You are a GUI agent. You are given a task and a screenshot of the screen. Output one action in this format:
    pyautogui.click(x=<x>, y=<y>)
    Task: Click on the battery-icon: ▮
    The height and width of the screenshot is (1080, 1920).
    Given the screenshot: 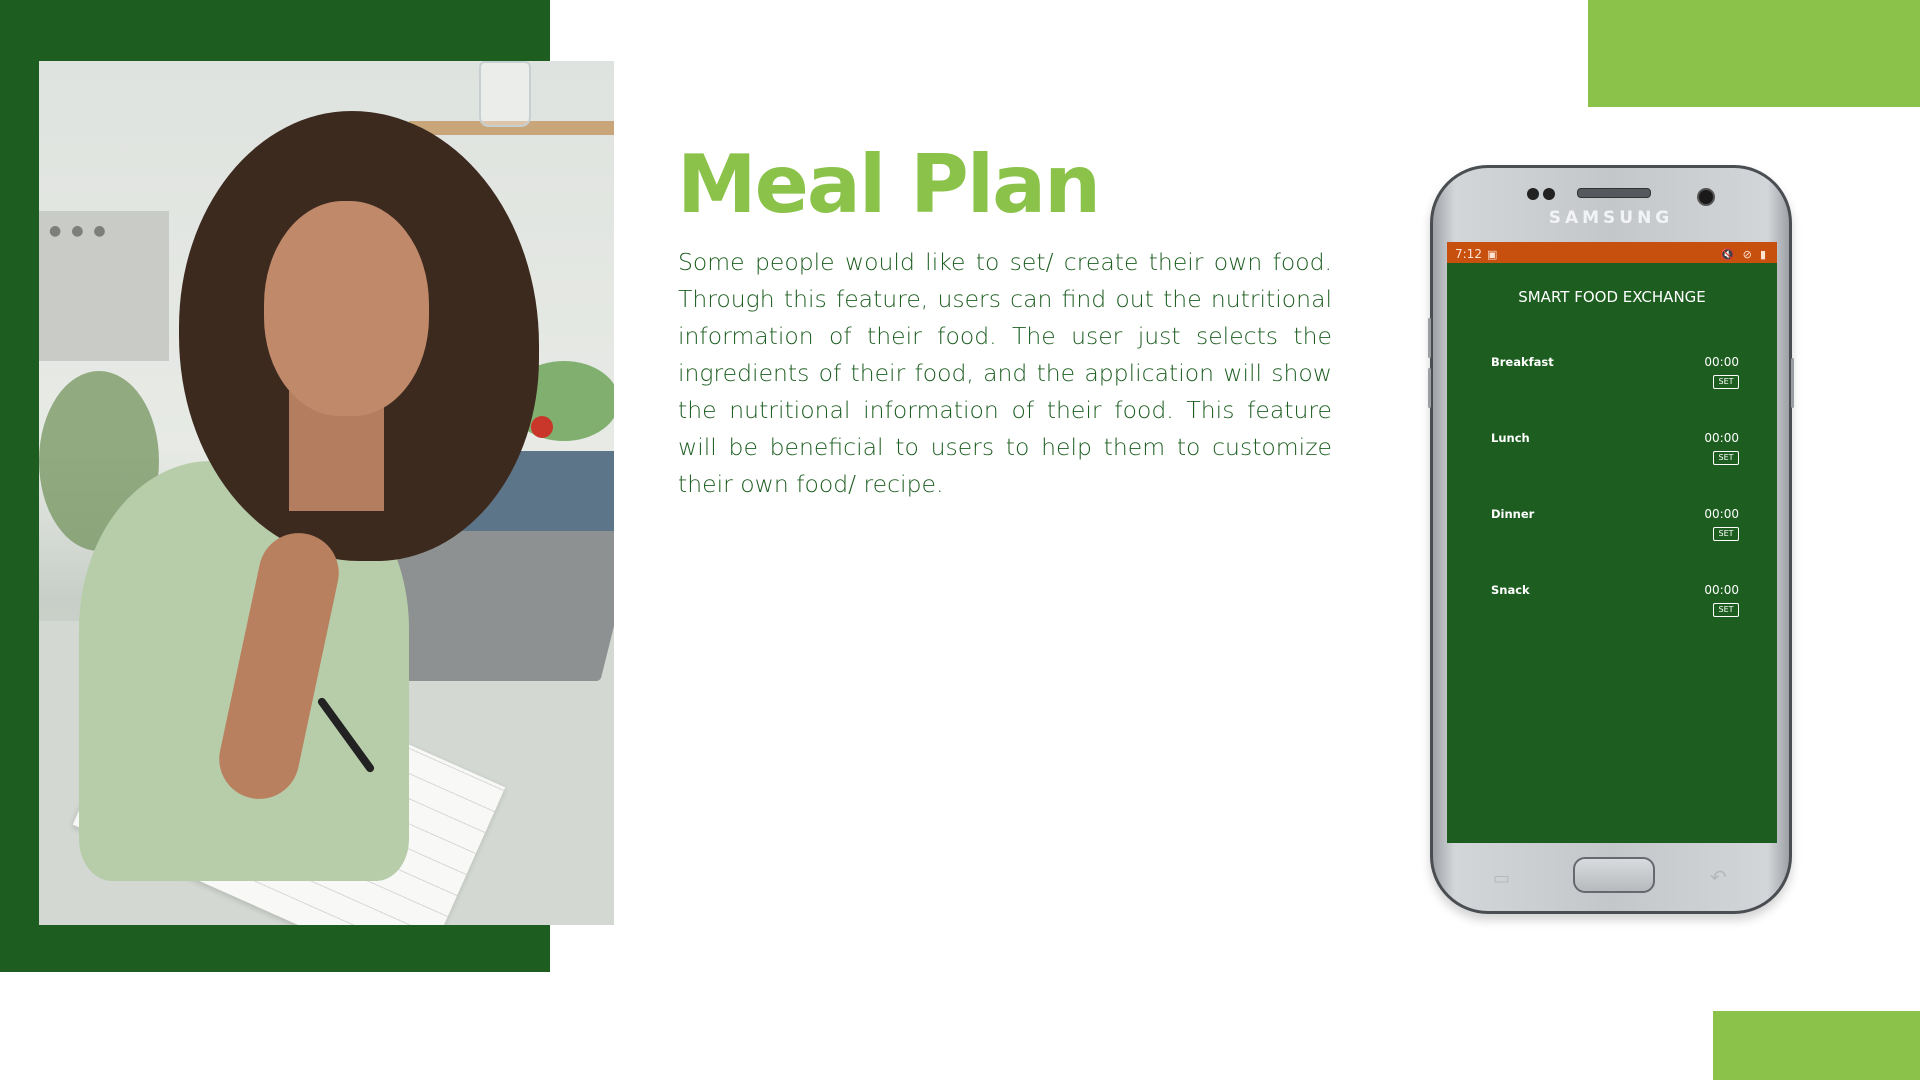 What is the action you would take?
    pyautogui.click(x=1764, y=254)
    